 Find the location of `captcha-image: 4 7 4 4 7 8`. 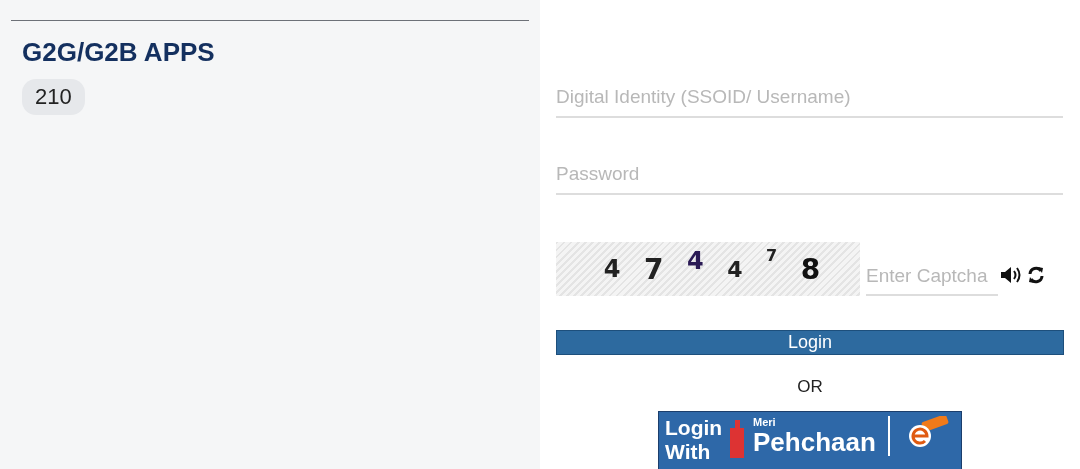

captcha-image: 4 7 4 4 7 8 is located at coordinates (708, 269).